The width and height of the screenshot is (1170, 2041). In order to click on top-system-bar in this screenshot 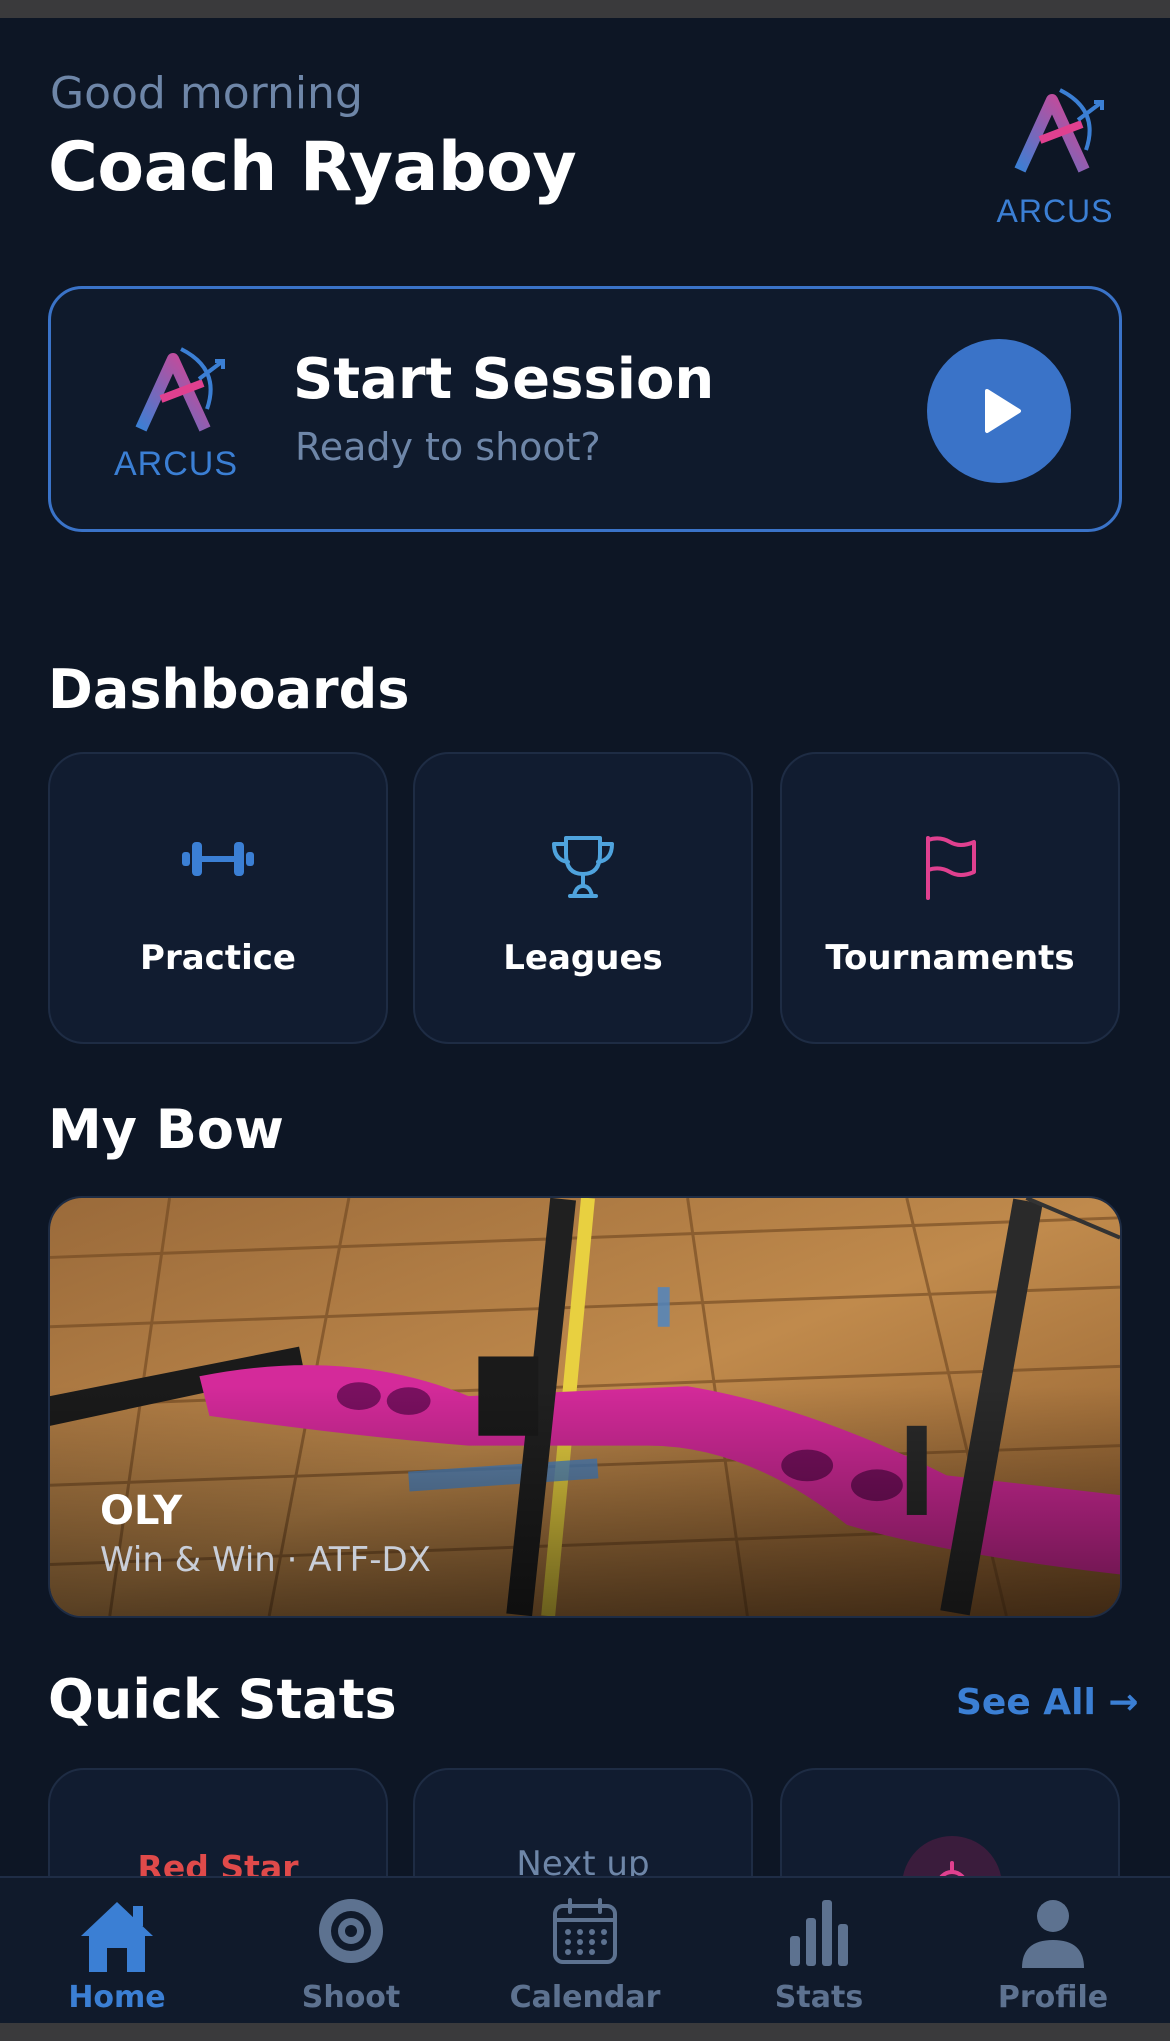, I will do `click(585, 9)`.